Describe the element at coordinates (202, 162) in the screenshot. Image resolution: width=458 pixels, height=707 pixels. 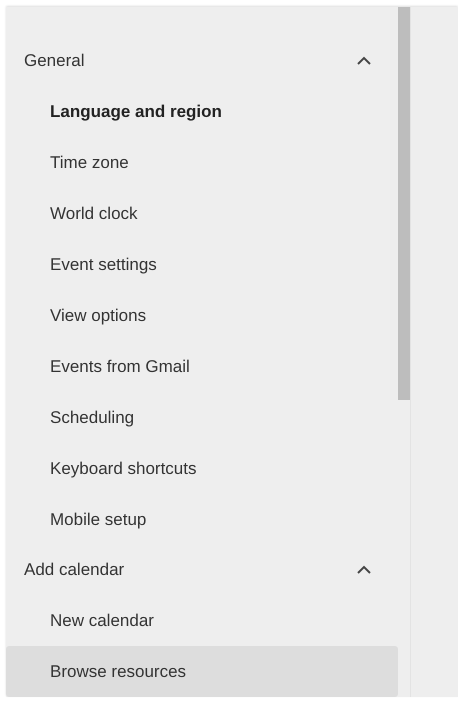
I see `nav-item: Time zone` at that location.